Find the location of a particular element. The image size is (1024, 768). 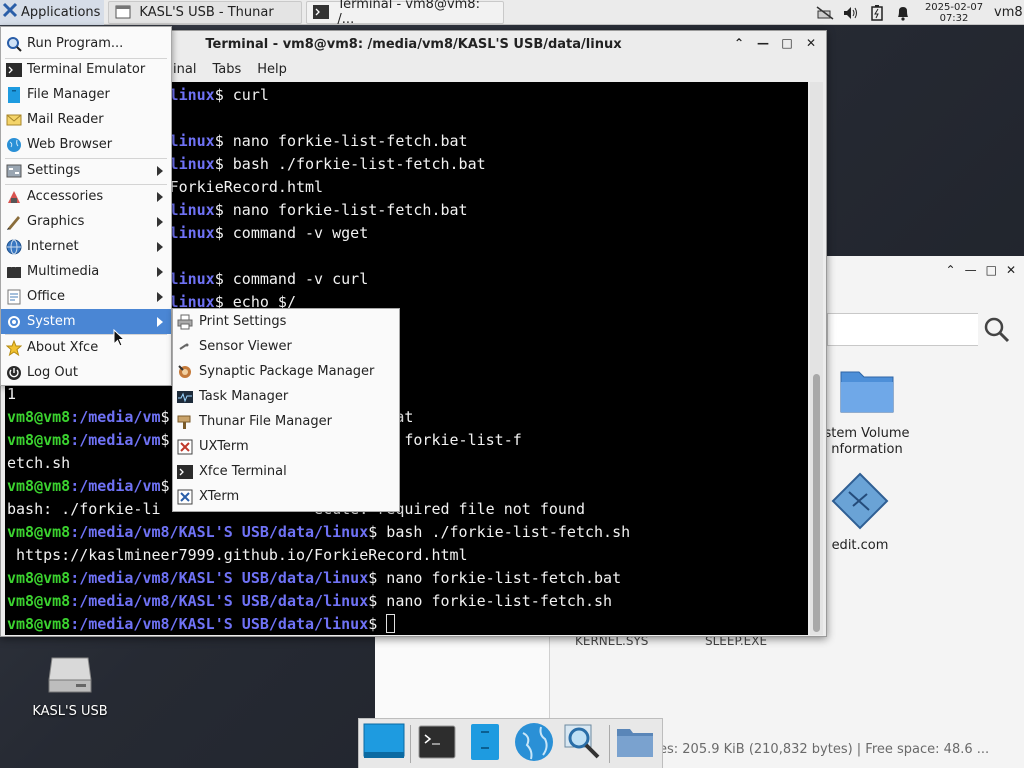

network-icon is located at coordinates (825, 13).